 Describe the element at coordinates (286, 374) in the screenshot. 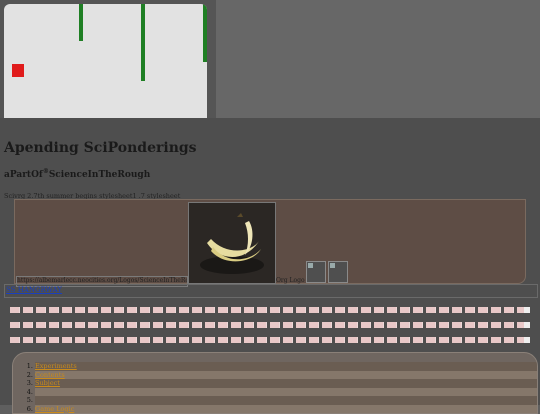

I see `nav-item: Contents` at that location.